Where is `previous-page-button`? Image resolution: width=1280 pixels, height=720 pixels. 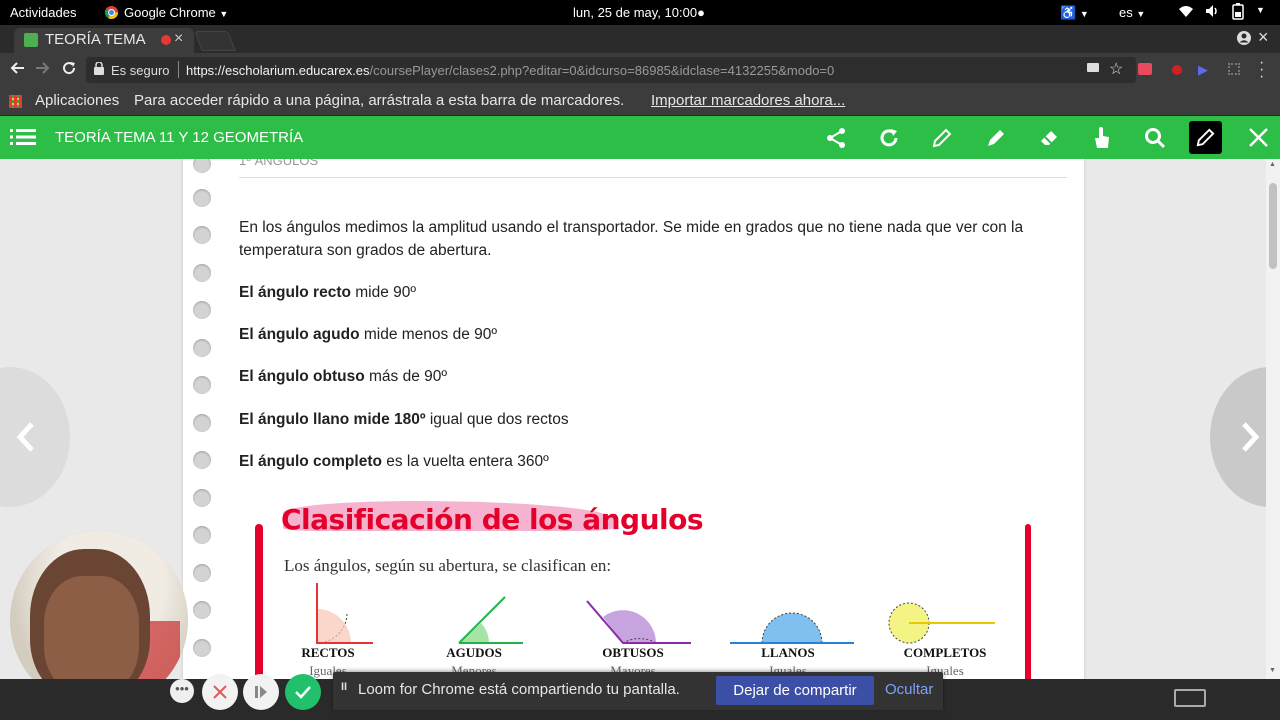 previous-page-button is located at coordinates (35, 437).